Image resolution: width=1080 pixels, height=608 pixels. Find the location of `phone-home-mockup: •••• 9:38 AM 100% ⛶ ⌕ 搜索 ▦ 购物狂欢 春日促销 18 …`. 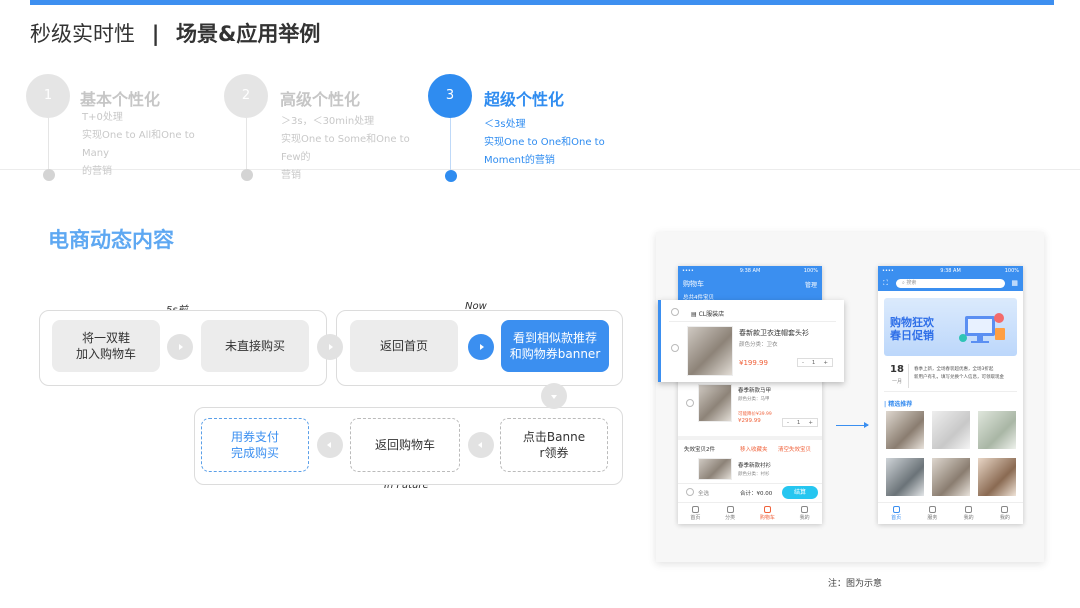

phone-home-mockup: •••• 9:38 AM 100% ⛶ ⌕ 搜索 ▦ 购物狂欢 春日促销 18 … is located at coordinates (950, 395).